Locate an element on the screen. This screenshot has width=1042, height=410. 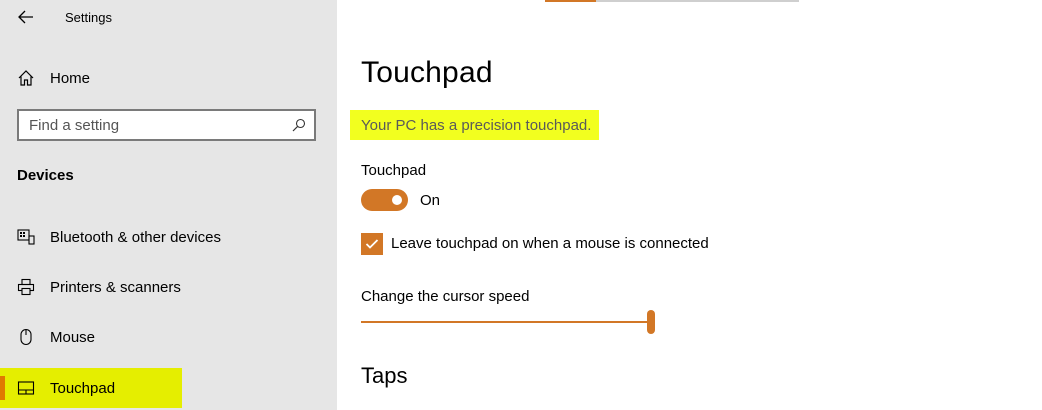
touchpad-toggle-label: Touchpad is located at coordinates (394, 170).